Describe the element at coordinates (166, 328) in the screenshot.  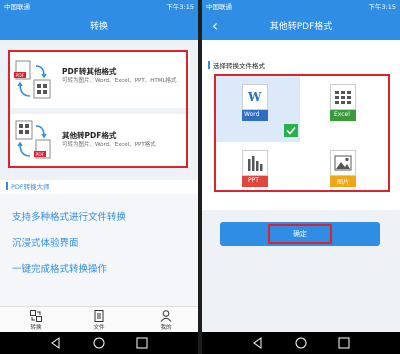
I see `tab-profile-label: 我的` at that location.